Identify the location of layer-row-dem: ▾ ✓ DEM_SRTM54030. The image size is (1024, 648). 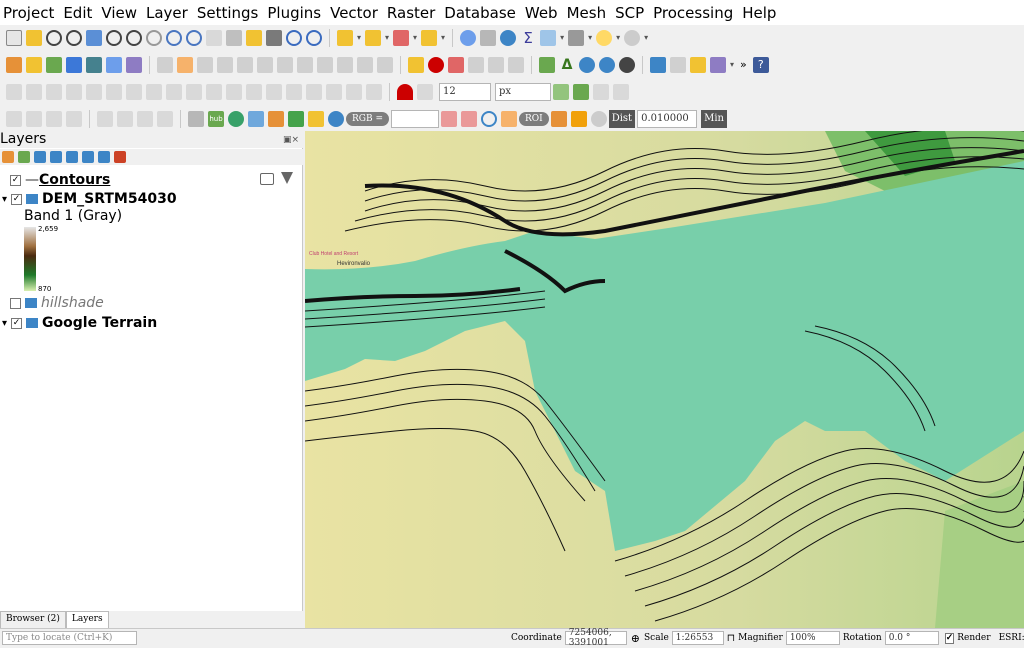
(88, 199).